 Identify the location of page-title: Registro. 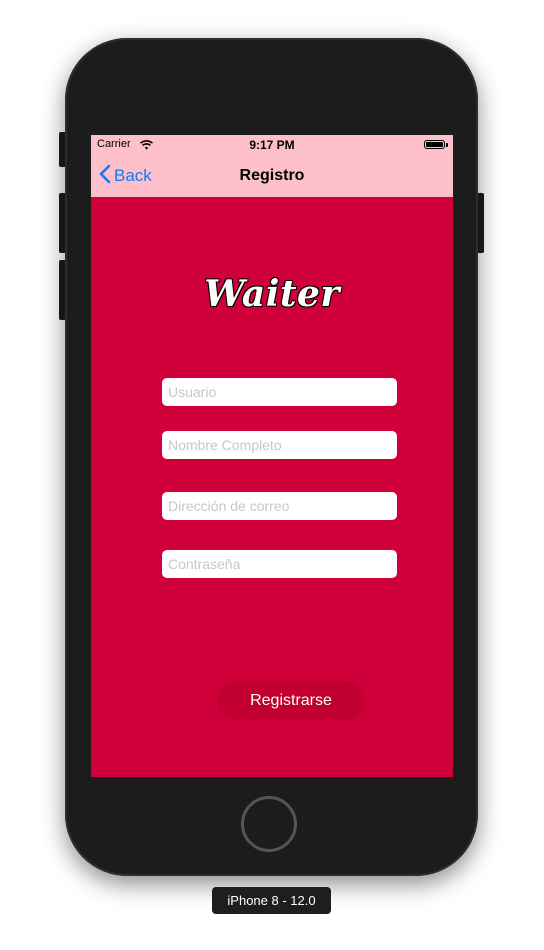
(272, 175).